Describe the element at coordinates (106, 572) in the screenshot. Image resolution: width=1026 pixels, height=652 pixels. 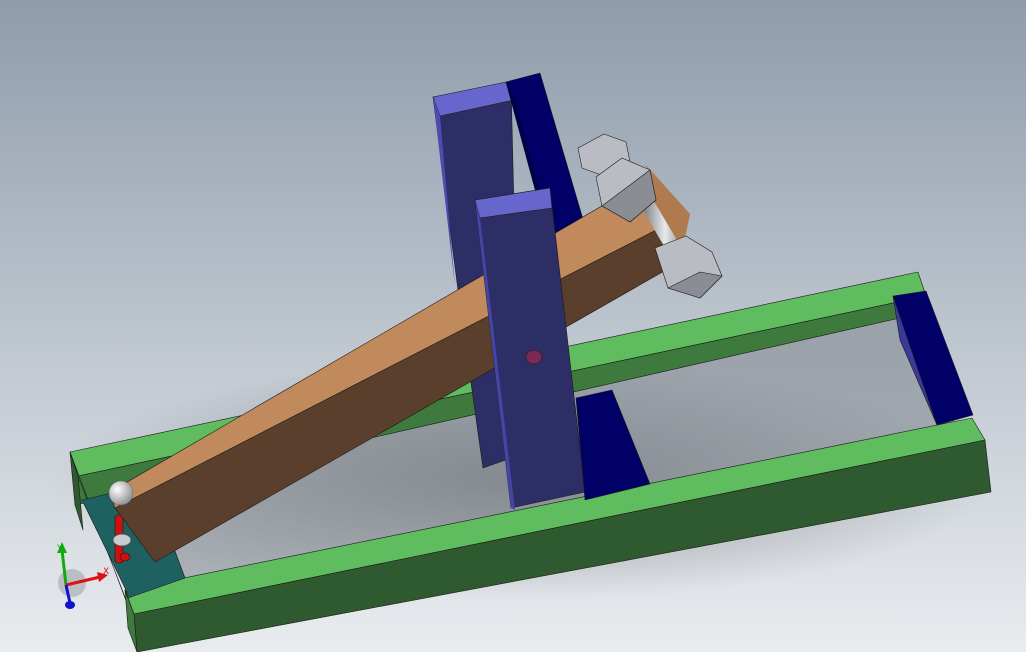
I see `triad-x-label: X` at that location.